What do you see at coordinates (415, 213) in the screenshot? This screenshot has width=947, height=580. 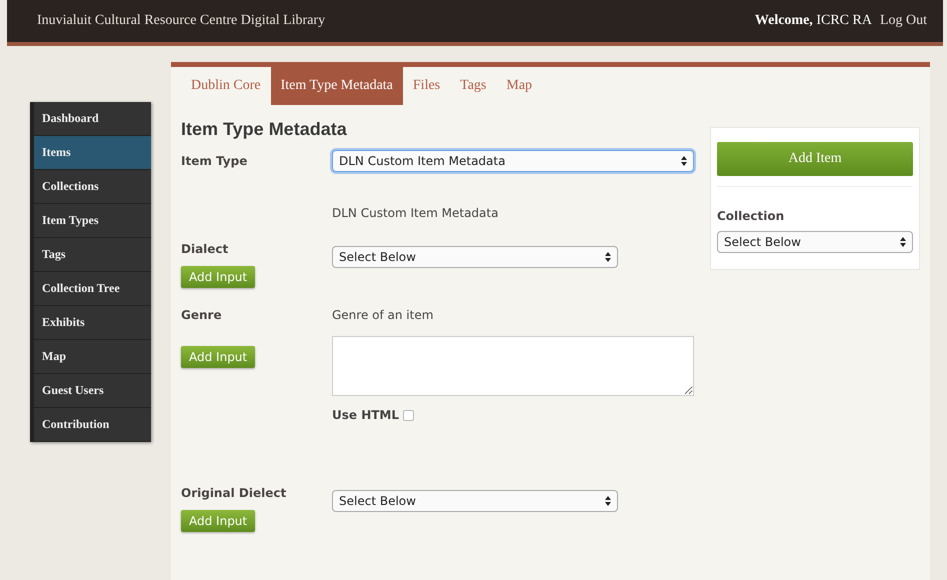 I see `field-description: DLN Custom Item Metadata` at bounding box center [415, 213].